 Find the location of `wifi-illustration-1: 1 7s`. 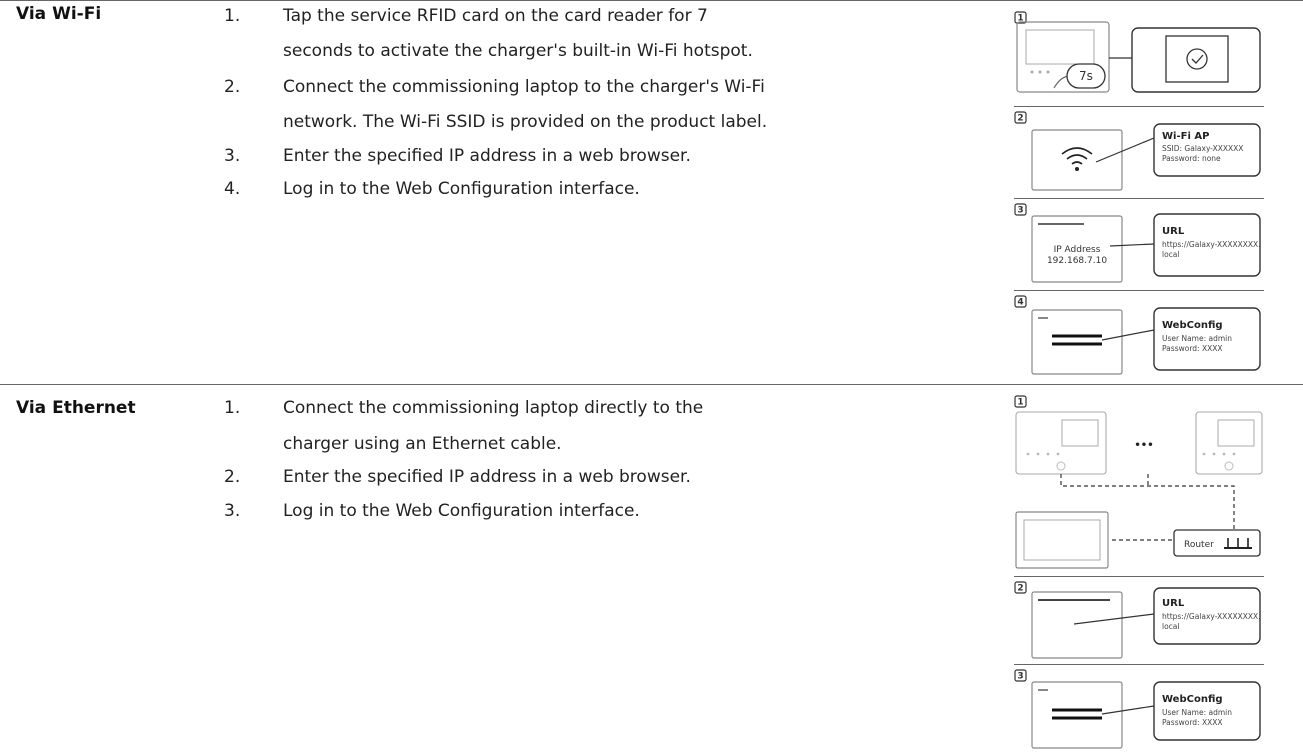

wifi-illustration-1: 1 7s is located at coordinates (1139, 54).